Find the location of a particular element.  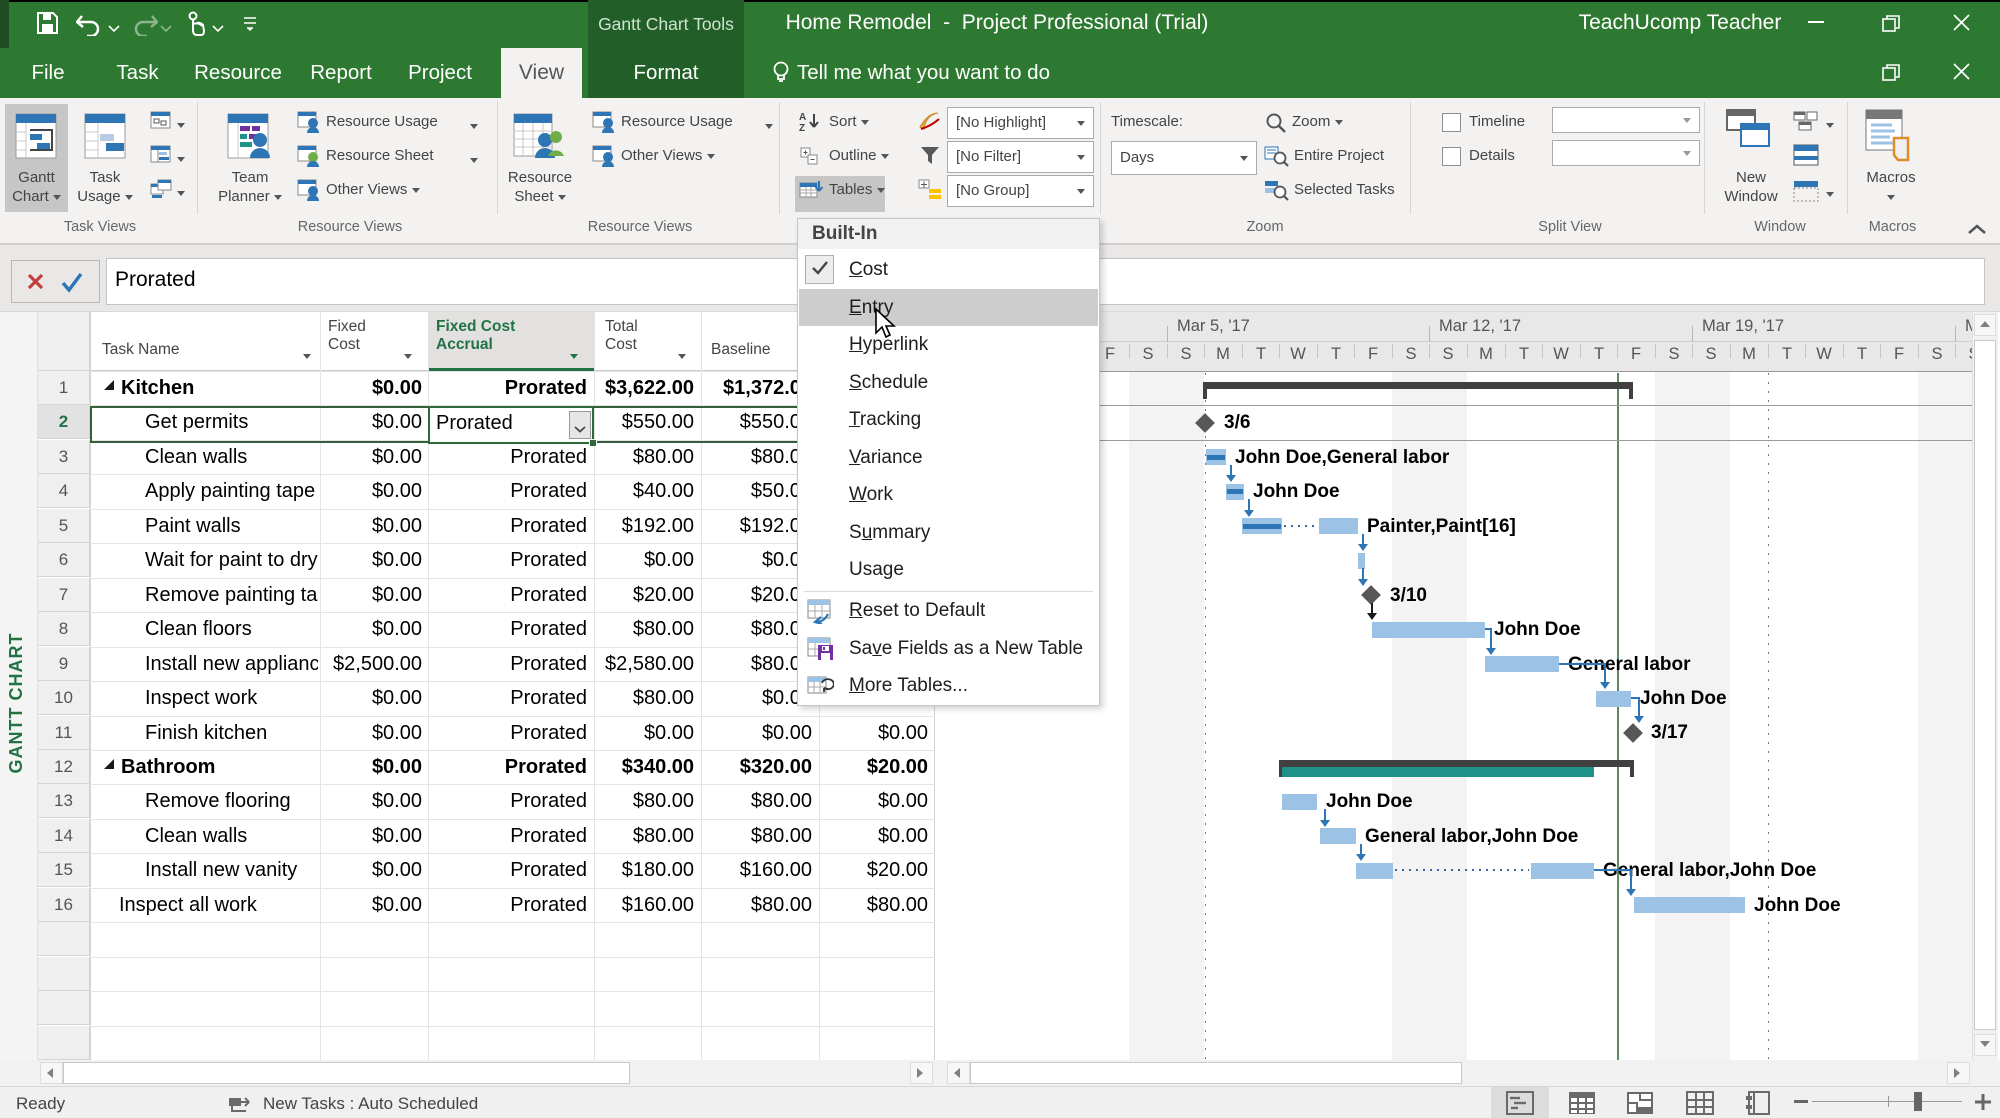

svg-text: A is located at coordinates (802, 117).